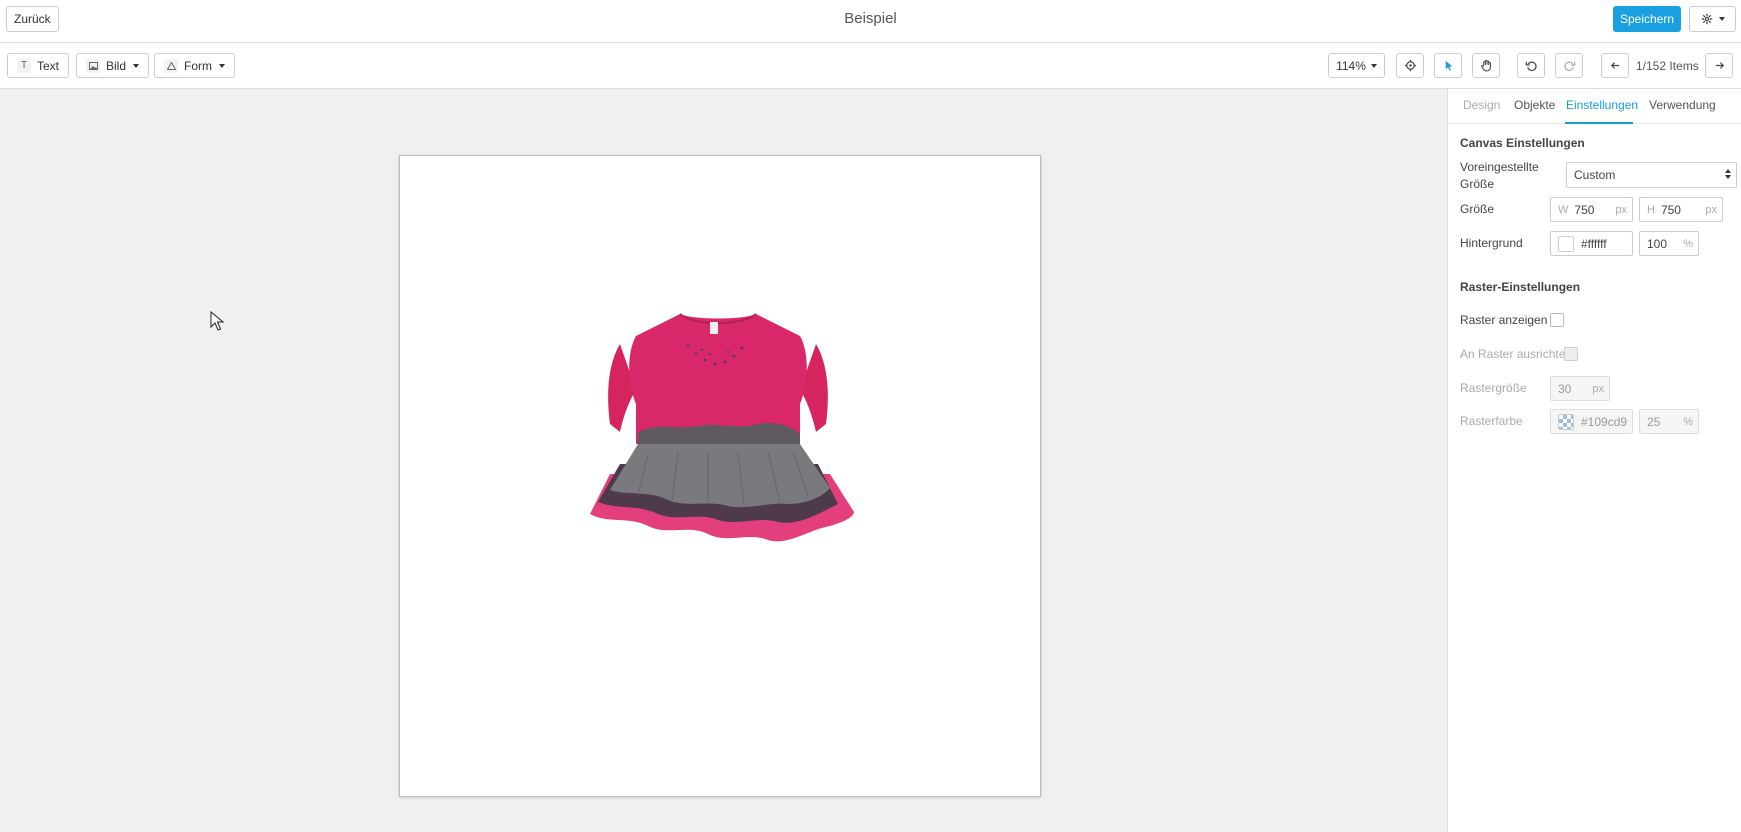 The width and height of the screenshot is (1741, 832). I want to click on add-image-button: Bild, so click(113, 65).